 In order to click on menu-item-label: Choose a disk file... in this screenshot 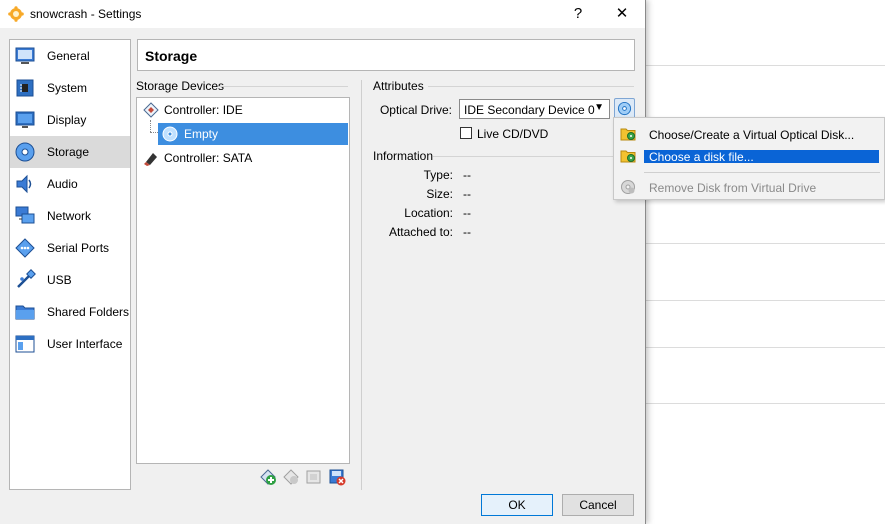, I will do `click(701, 157)`.